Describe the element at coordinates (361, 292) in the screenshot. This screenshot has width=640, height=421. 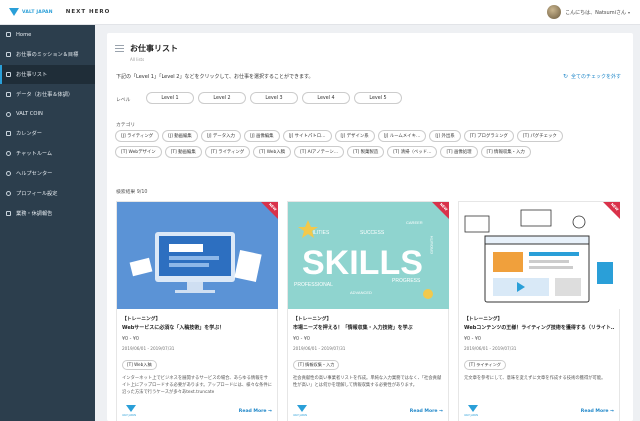
I see `svg-text: ADVANCED` at that location.